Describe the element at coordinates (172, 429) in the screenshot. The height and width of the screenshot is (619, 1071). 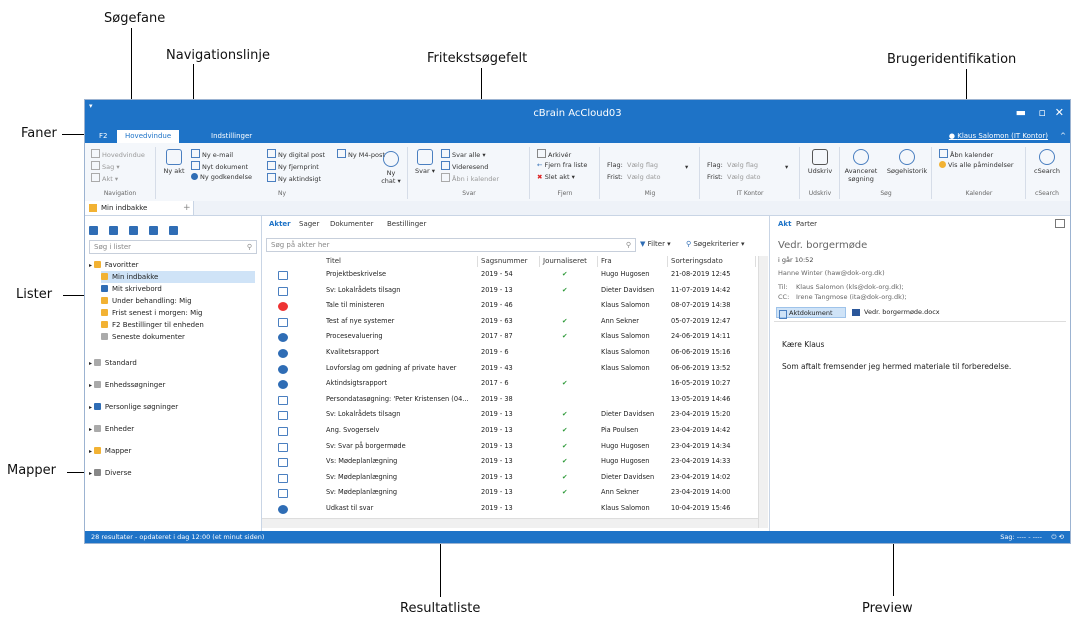
I see `list-item: ▸ Enheder` at that location.